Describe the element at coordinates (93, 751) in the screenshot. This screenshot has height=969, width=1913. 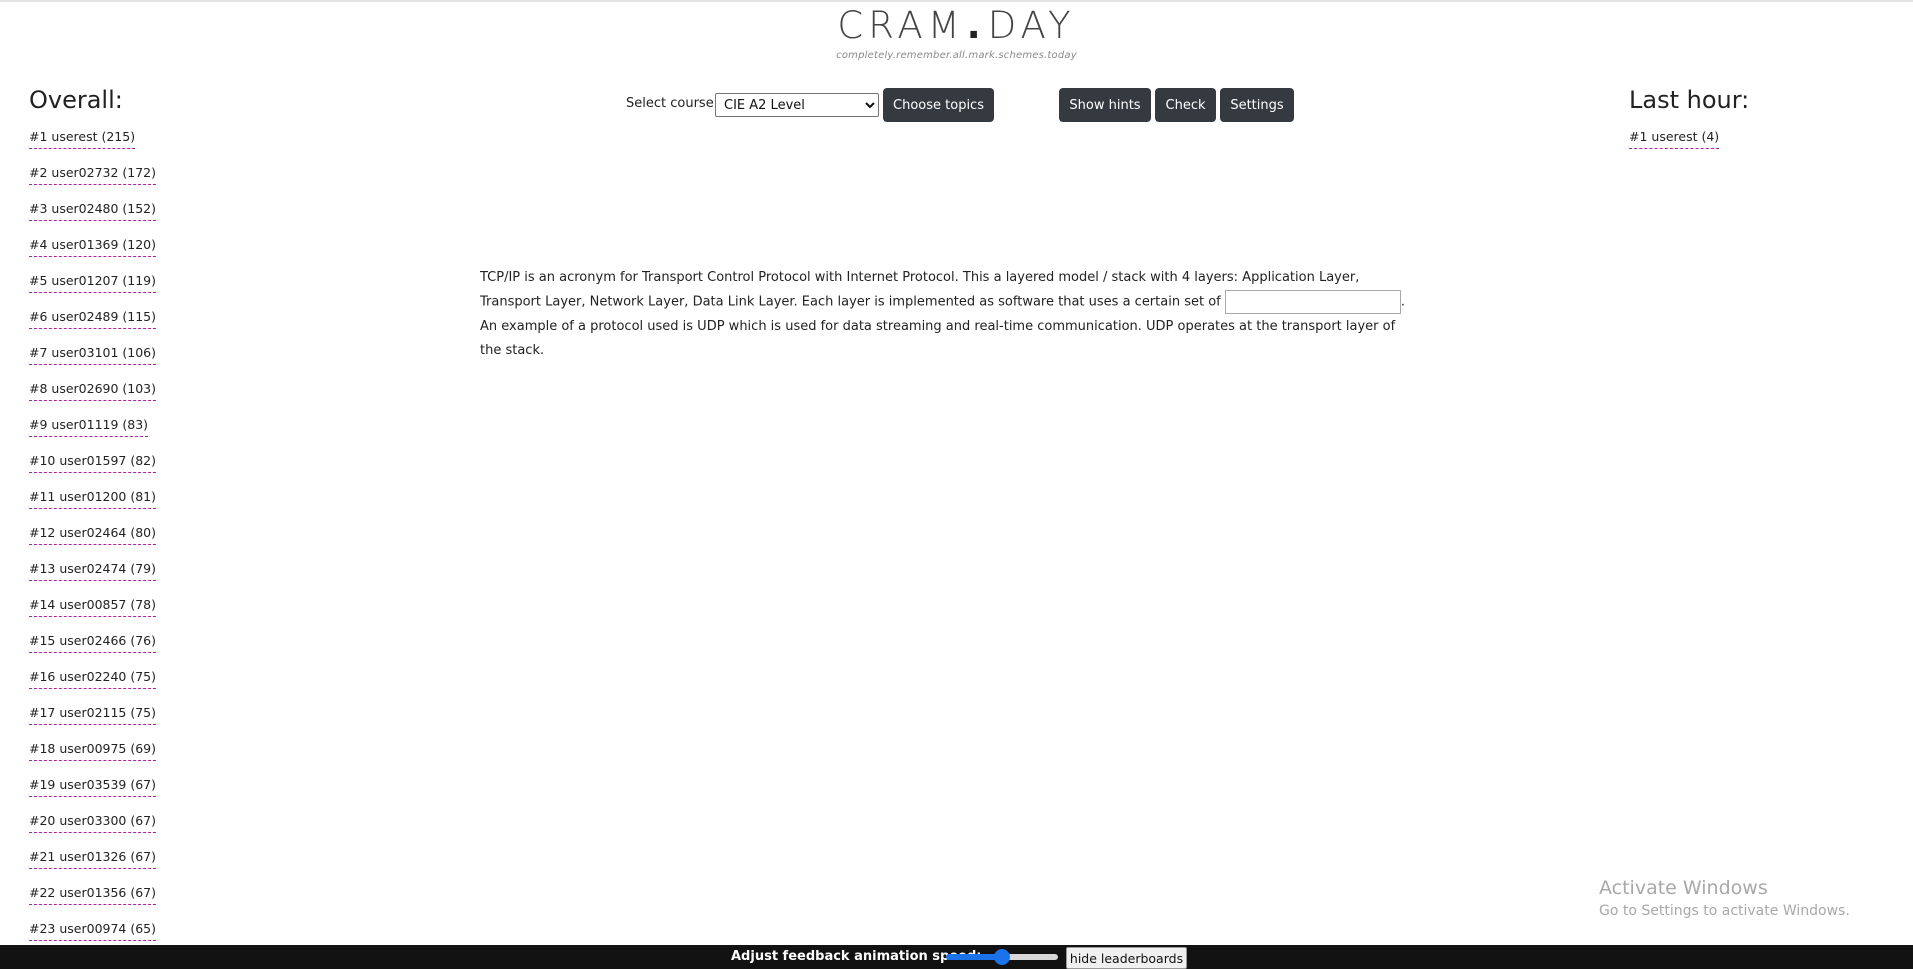
I see `overall-leaderboard-entry: #18 user00975 (69)` at that location.